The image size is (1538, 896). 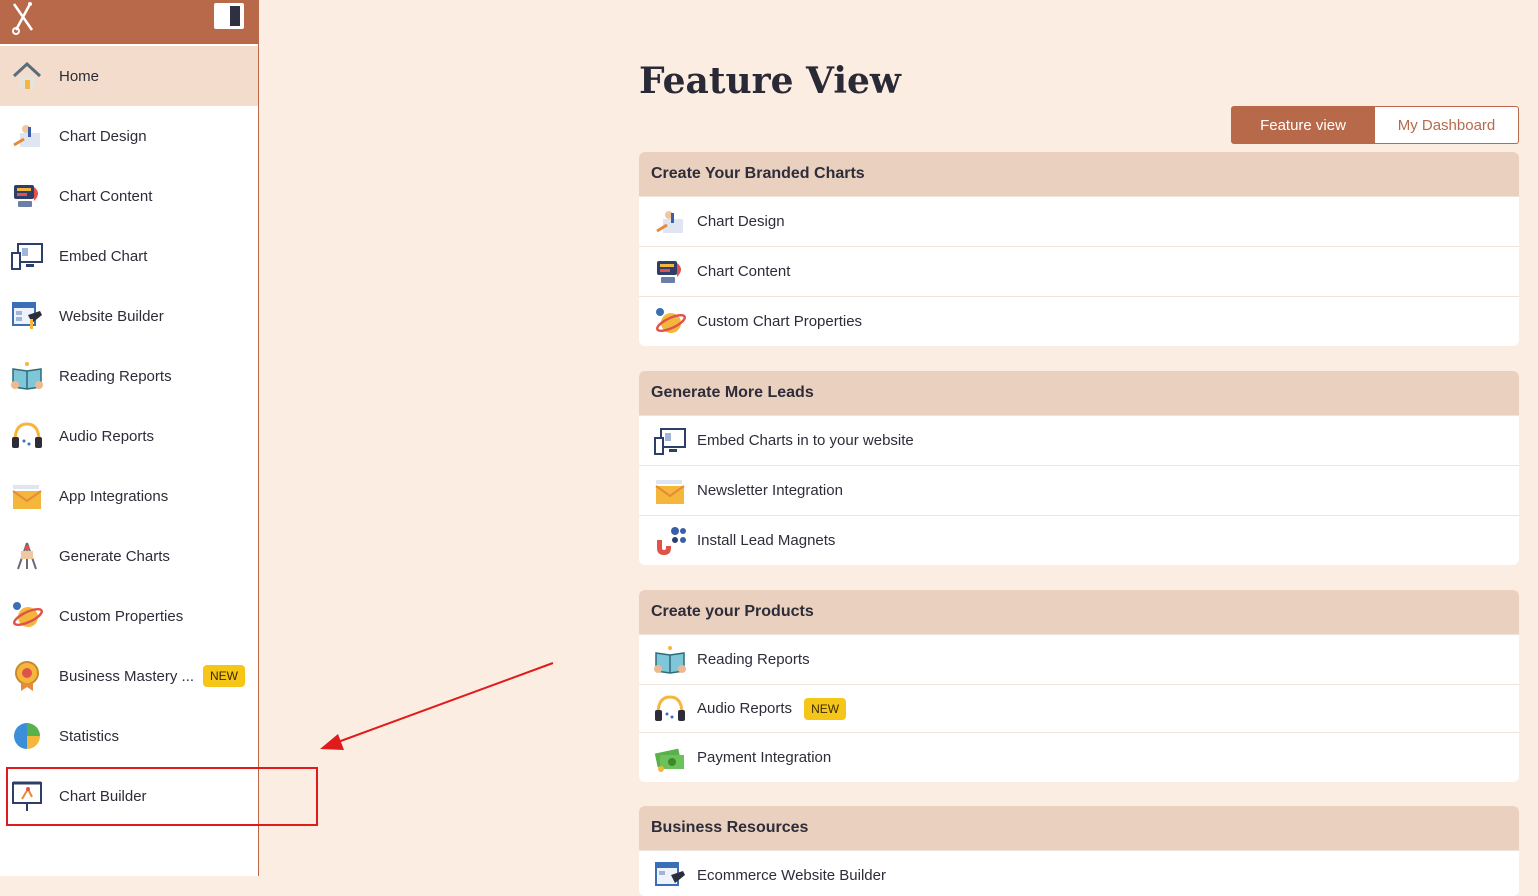 What do you see at coordinates (1447, 125) in the screenshot?
I see `my-dashboard-button: My Dashboard` at bounding box center [1447, 125].